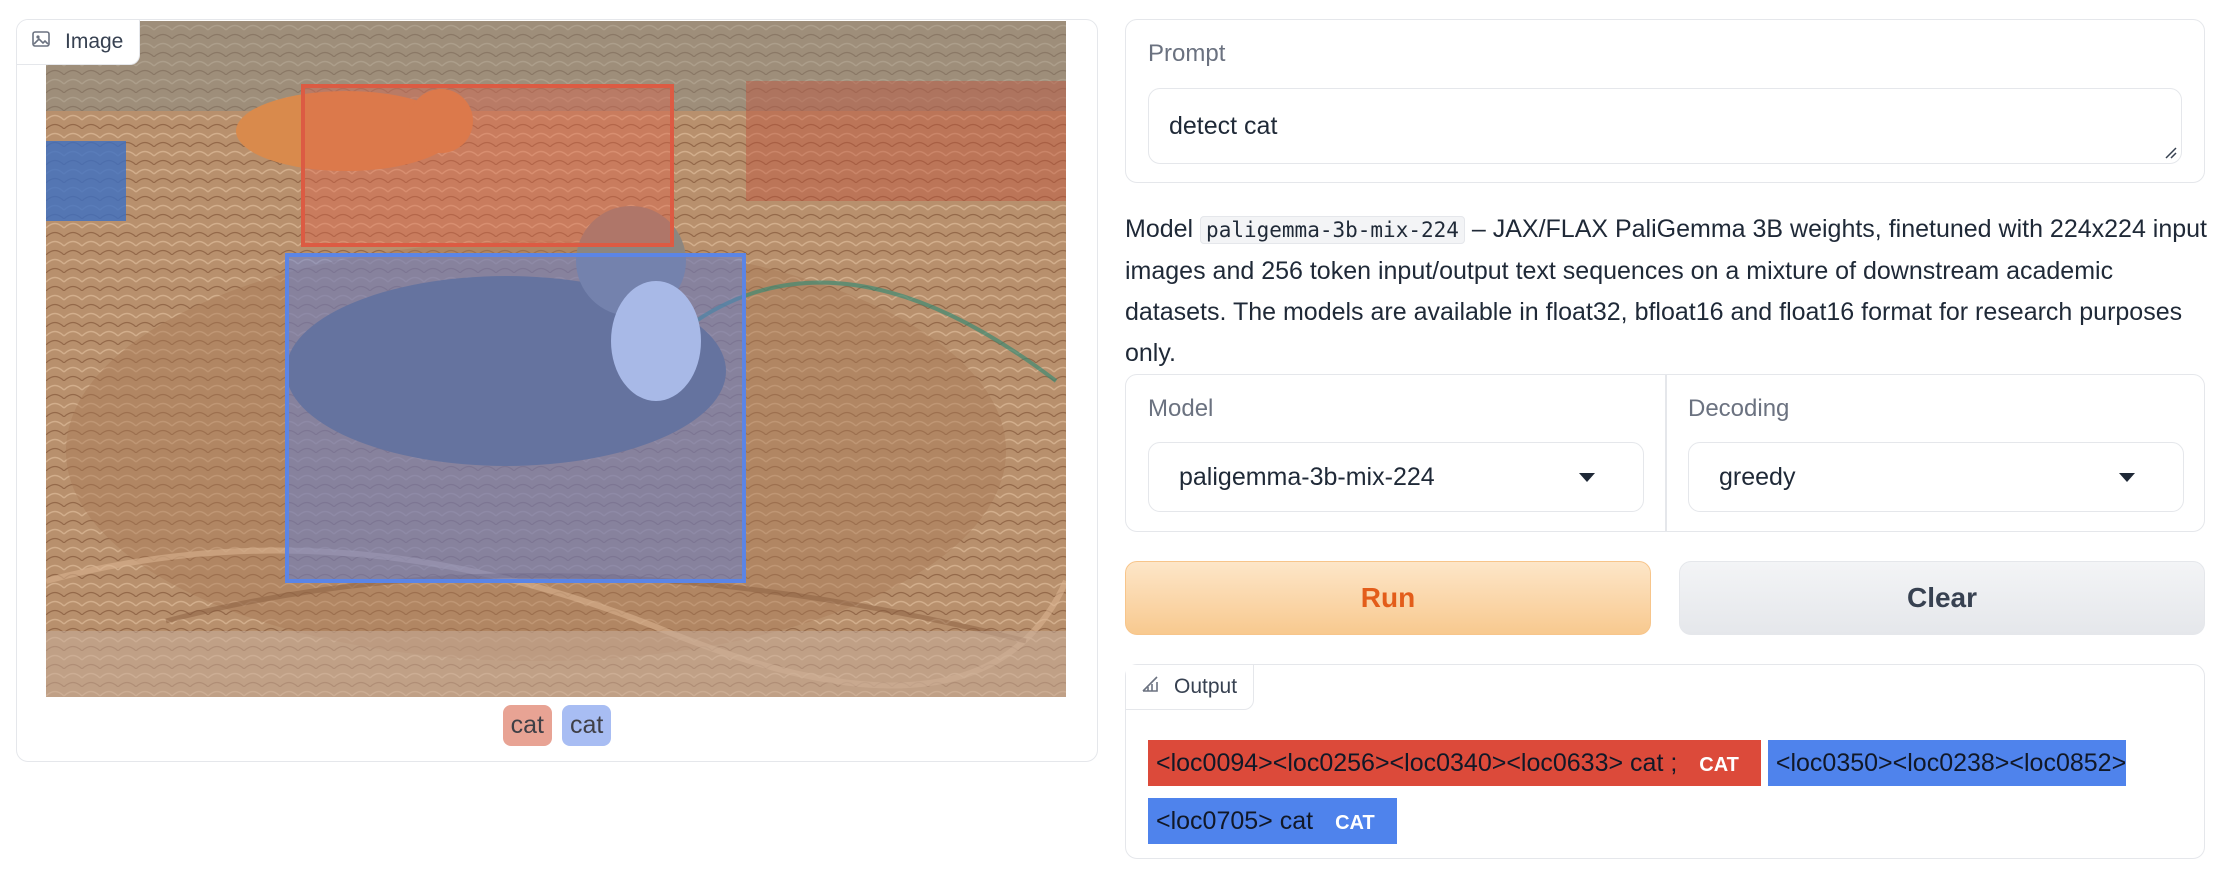 The height and width of the screenshot is (880, 2226). Describe the element at coordinates (2169, 151) in the screenshot. I see `resize-handle-icon` at that location.